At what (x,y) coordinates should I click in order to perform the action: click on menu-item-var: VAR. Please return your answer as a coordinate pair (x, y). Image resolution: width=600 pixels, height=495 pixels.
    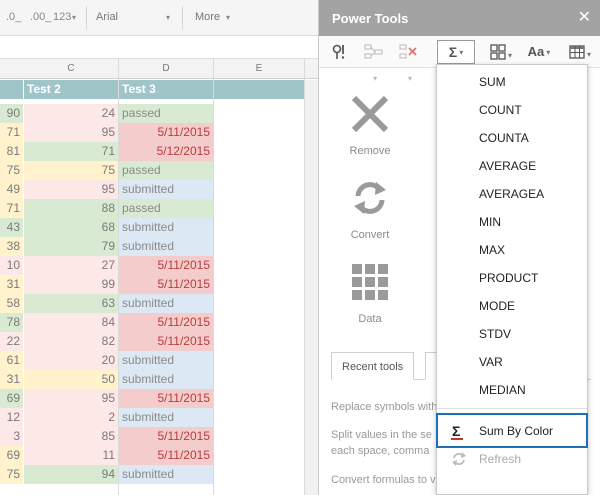
    Looking at the image, I should click on (512, 362).